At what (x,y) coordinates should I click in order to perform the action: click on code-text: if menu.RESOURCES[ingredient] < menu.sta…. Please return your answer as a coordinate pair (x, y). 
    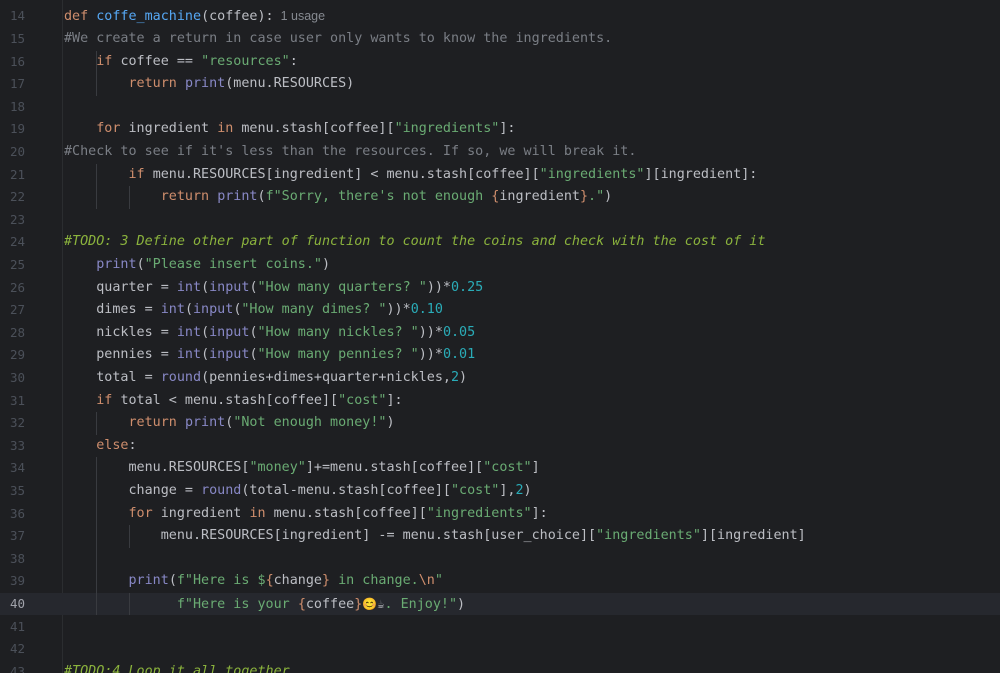
    Looking at the image, I should click on (411, 175).